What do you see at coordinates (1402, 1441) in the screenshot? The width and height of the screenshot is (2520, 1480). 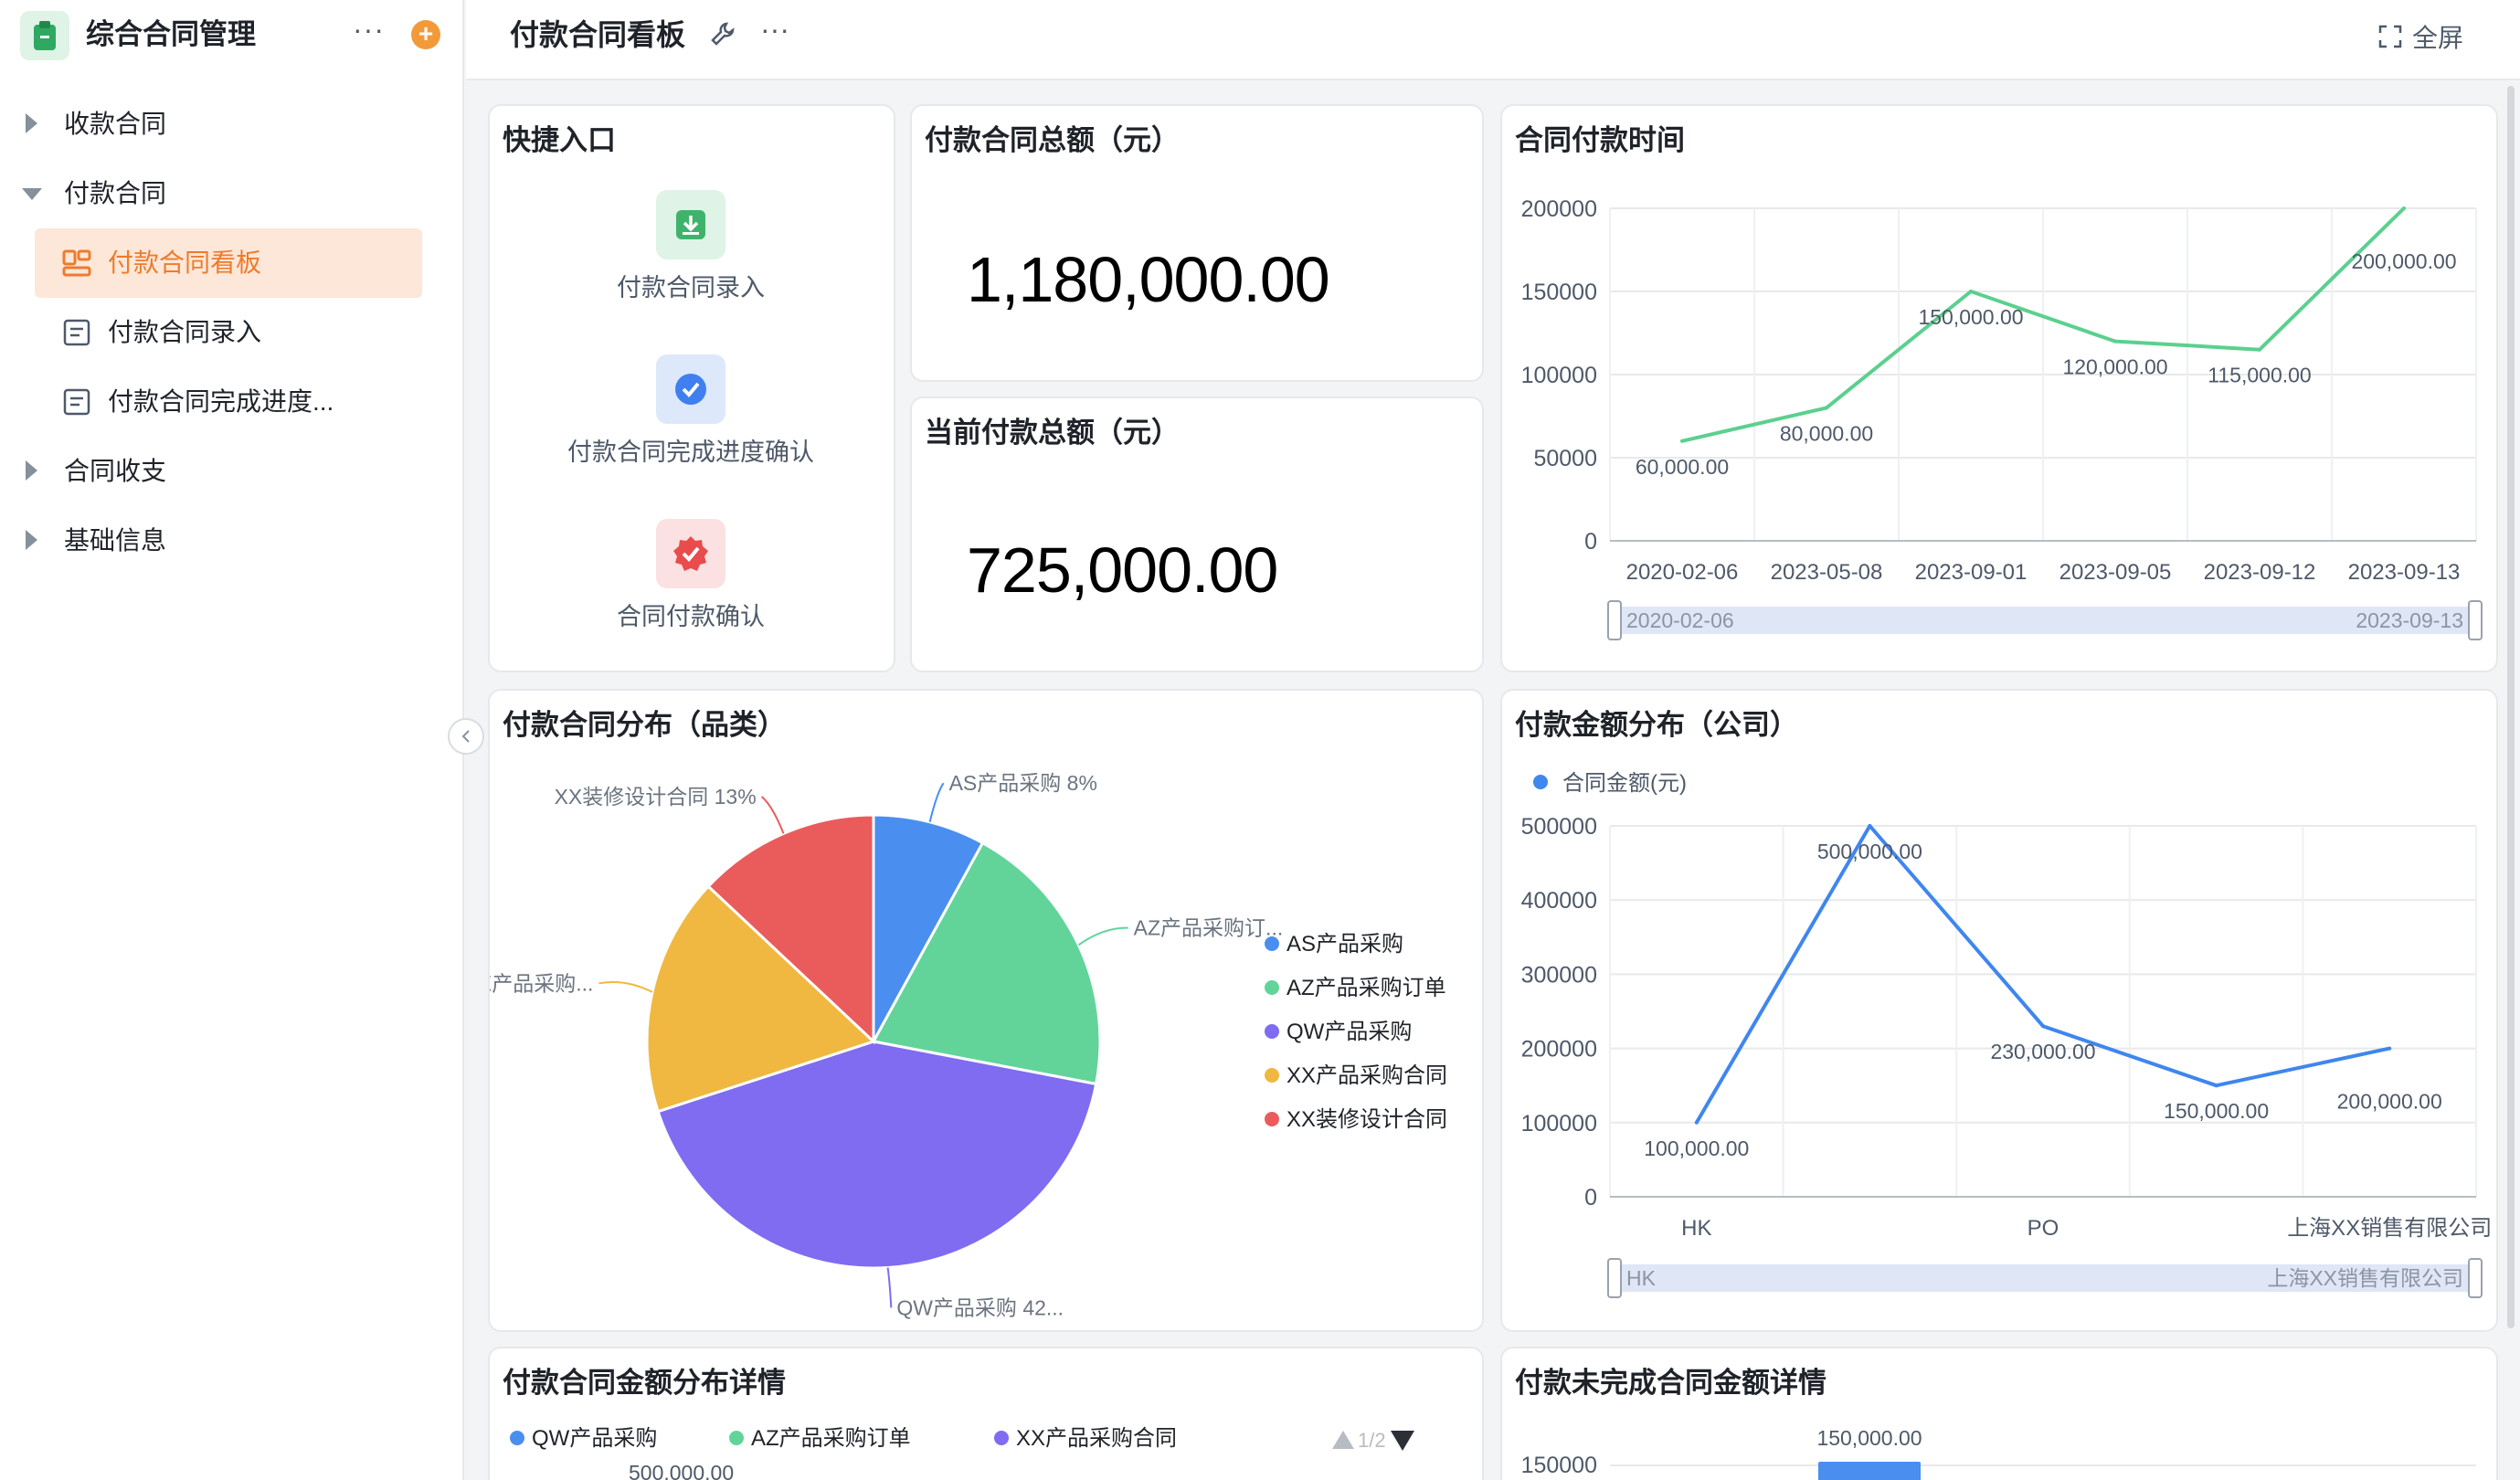 I see `pager-down-icon` at bounding box center [1402, 1441].